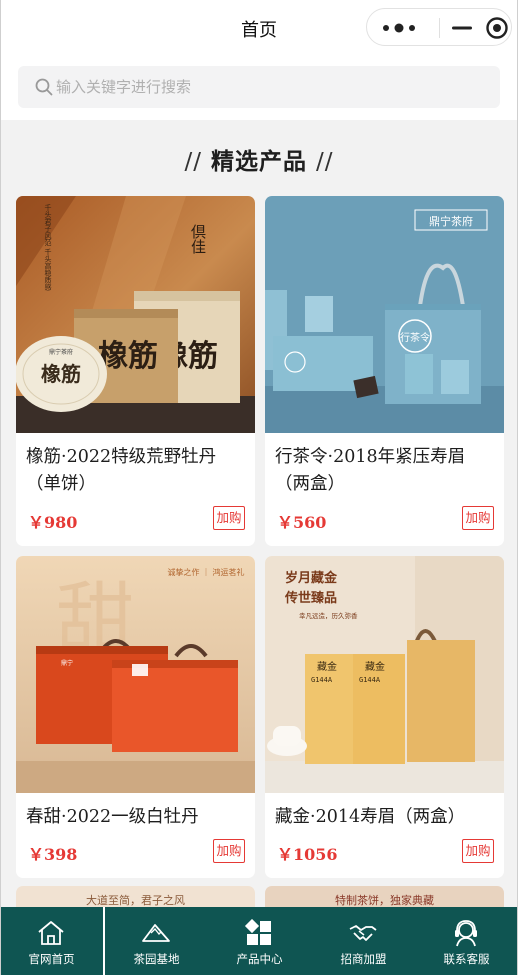  I want to click on tab-customer-service: 联系客服, so click(466, 941).